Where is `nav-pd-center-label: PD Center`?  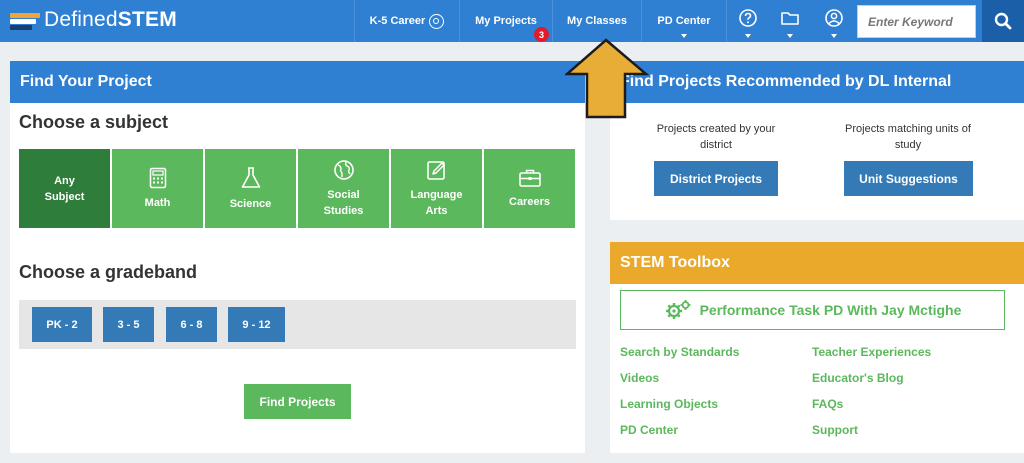 nav-pd-center-label: PD Center is located at coordinates (684, 21).